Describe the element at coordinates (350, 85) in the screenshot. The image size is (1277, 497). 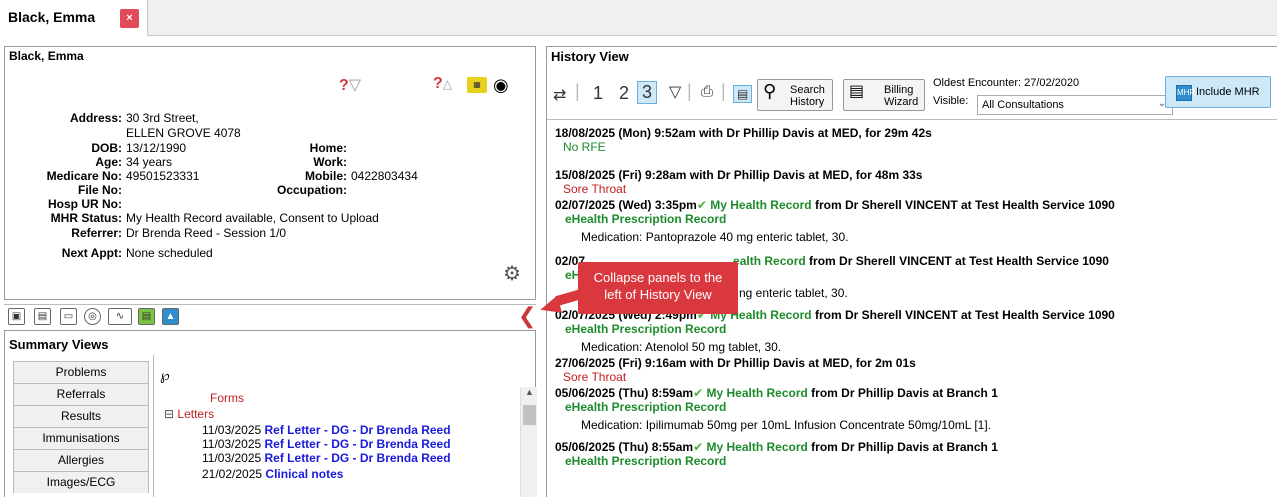
I see `alert-question-icon: ?▽` at that location.